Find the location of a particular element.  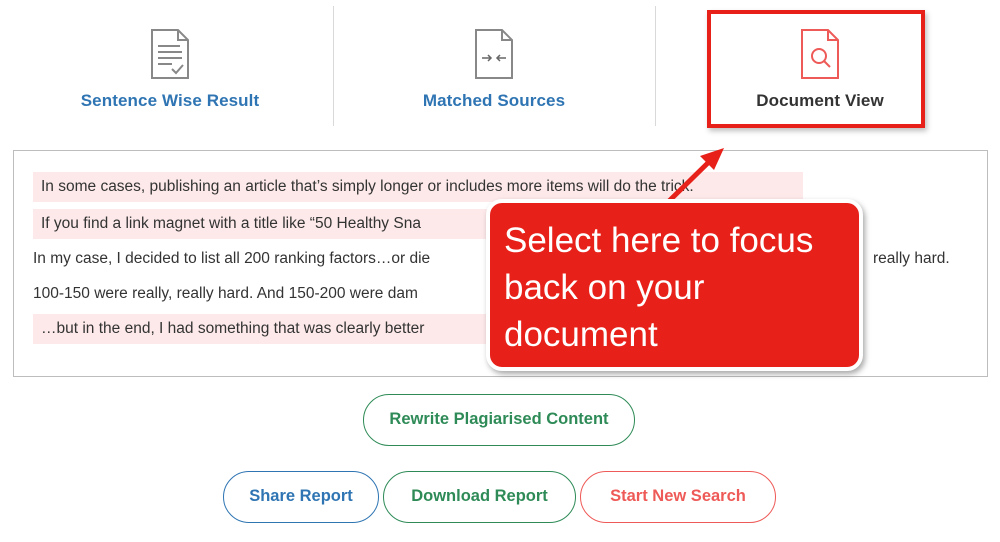

tab-matched-sources: Matched Sources is located at coordinates (494, 65).